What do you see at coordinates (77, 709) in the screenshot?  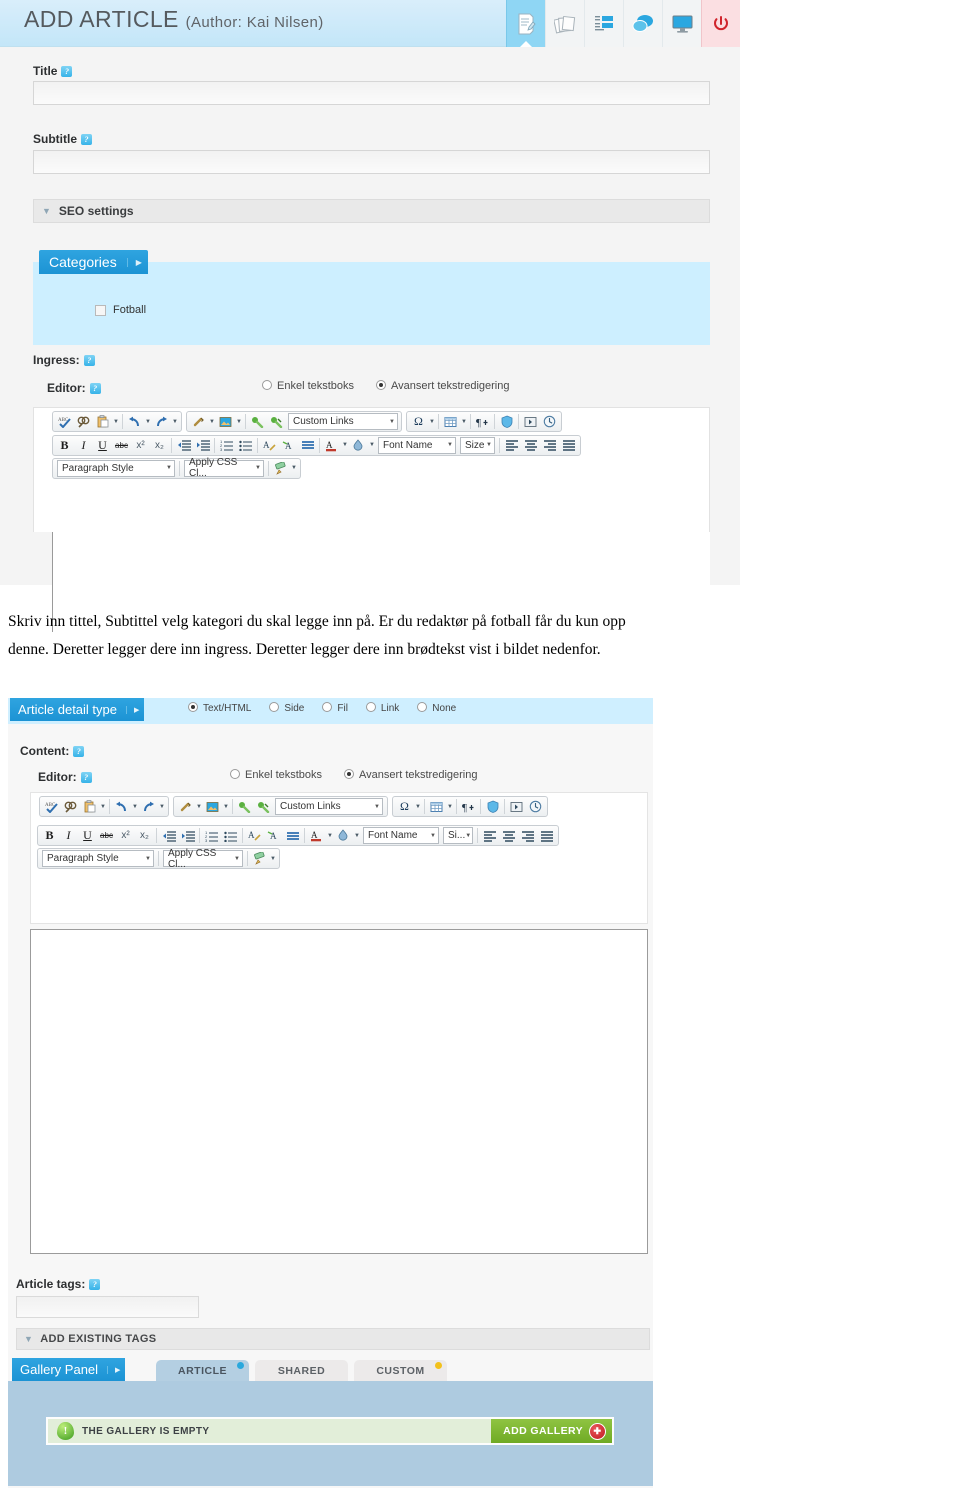 I see `article-detail-type-tab: Article detail type ▶` at bounding box center [77, 709].